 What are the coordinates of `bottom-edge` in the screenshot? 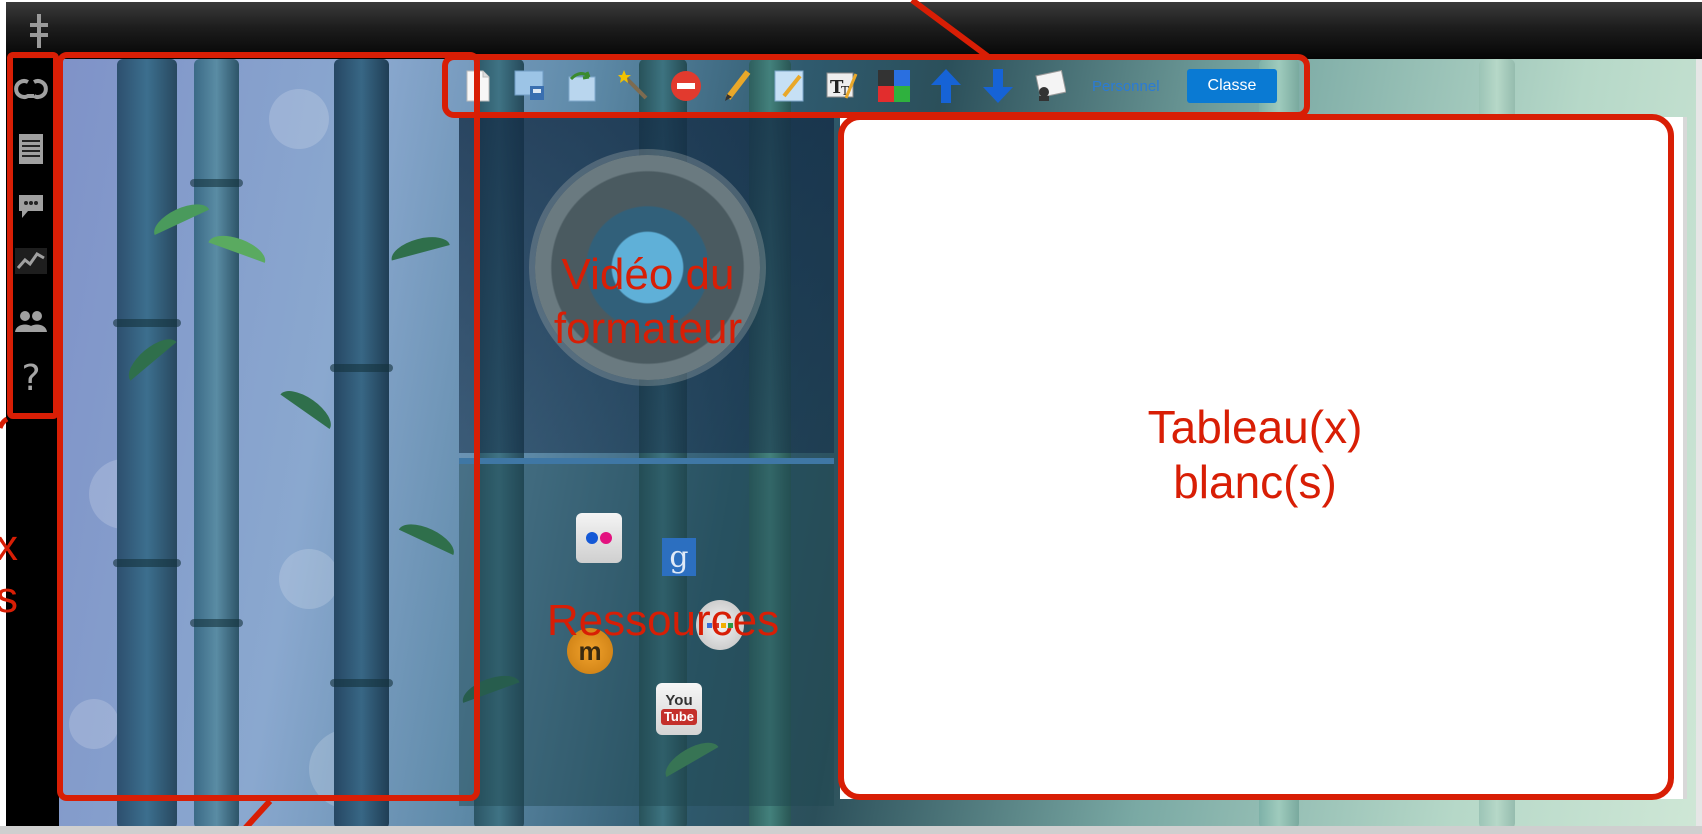 It's located at (851, 830).